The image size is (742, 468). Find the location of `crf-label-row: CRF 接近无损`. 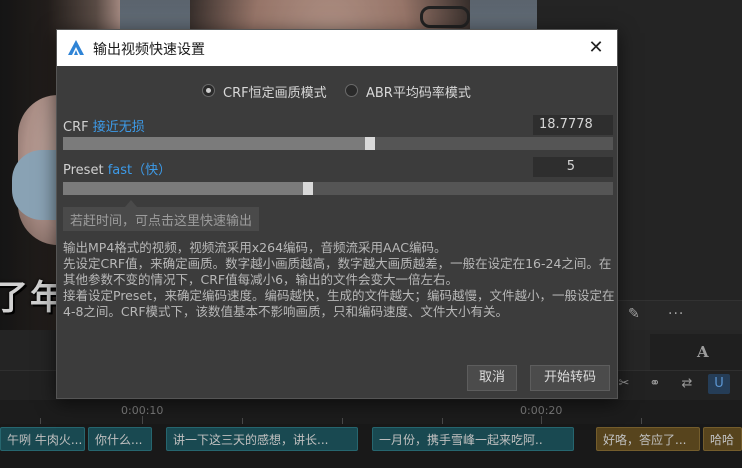

crf-label-row: CRF 接近无损 is located at coordinates (104, 125).